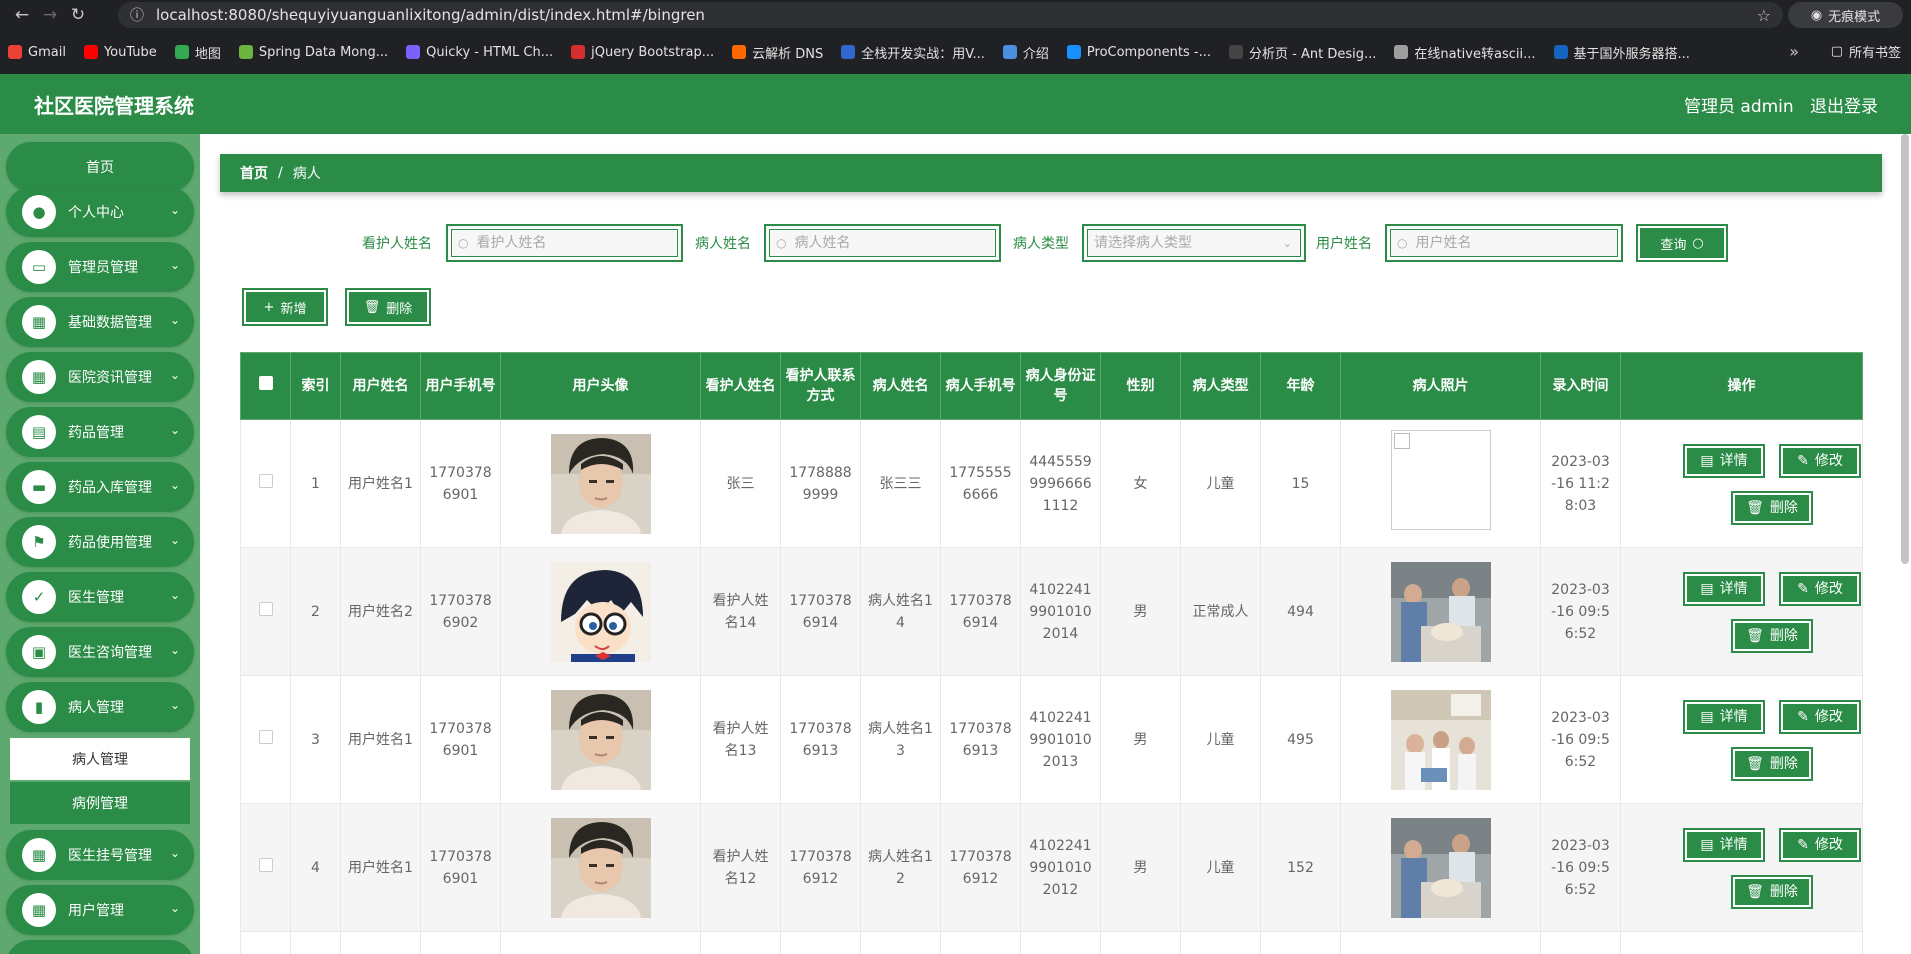  What do you see at coordinates (100, 597) in the screenshot?
I see `sidebar-item-7: ✓ 医生管理 ⌄` at bounding box center [100, 597].